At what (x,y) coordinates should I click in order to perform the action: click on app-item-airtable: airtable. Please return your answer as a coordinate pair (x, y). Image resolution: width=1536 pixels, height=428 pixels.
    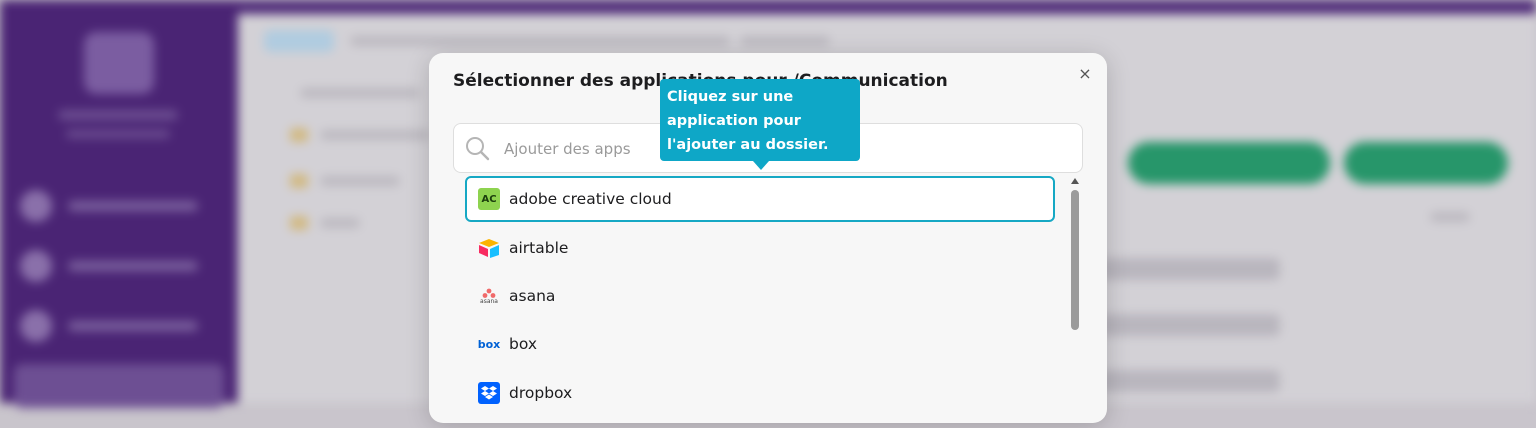
    Looking at the image, I should click on (760, 248).